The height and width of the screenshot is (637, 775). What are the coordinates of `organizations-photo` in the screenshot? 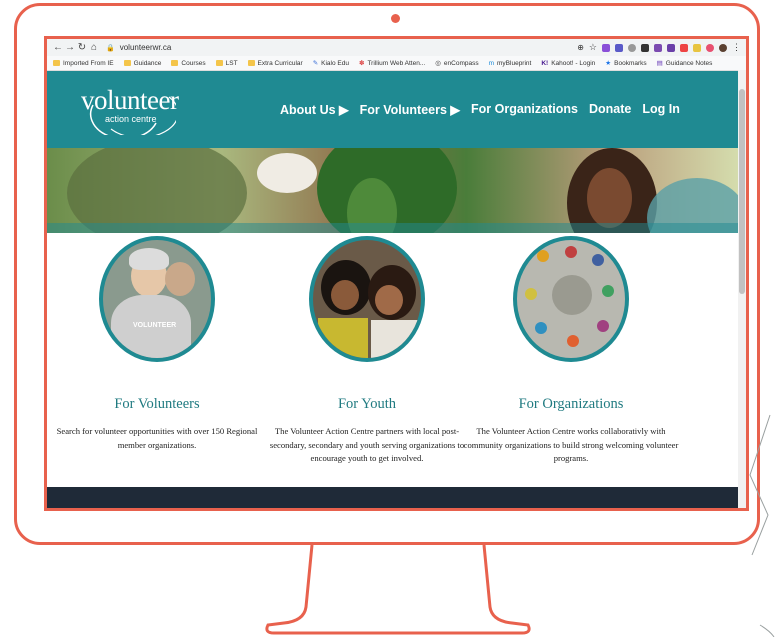 It's located at (571, 299).